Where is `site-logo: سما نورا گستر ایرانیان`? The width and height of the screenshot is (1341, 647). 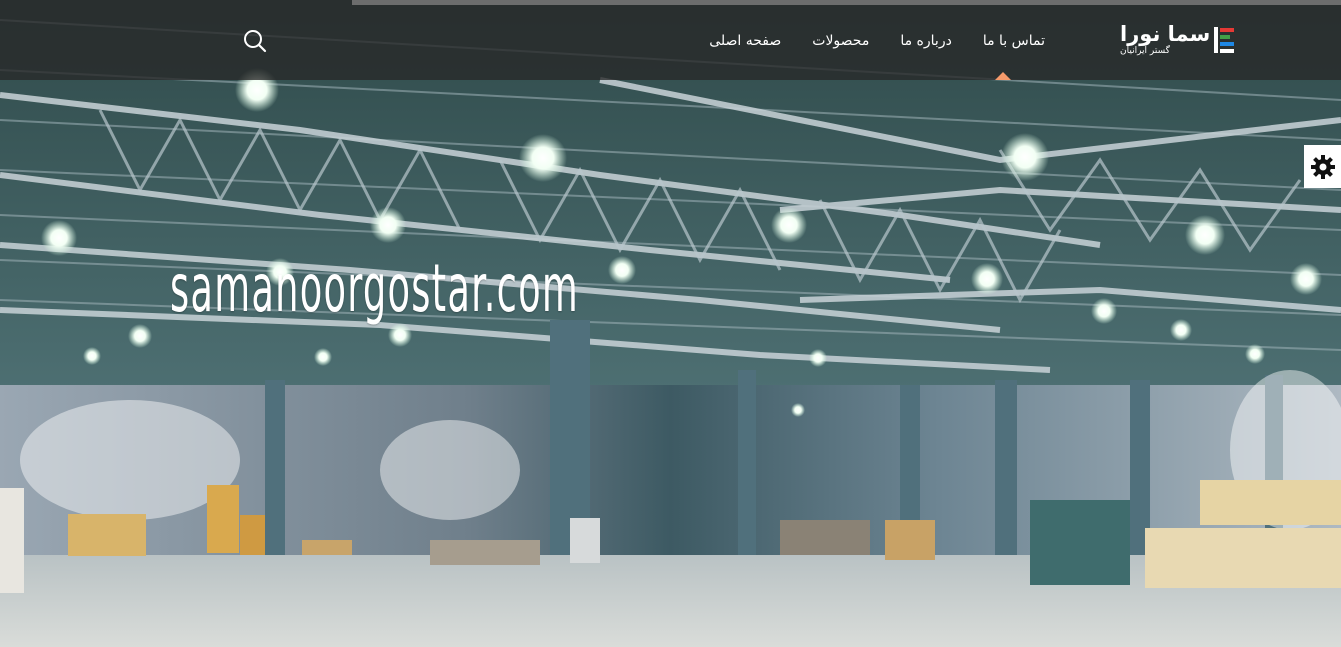
site-logo: سما نورا گستر ایرانیان is located at coordinates (1180, 40).